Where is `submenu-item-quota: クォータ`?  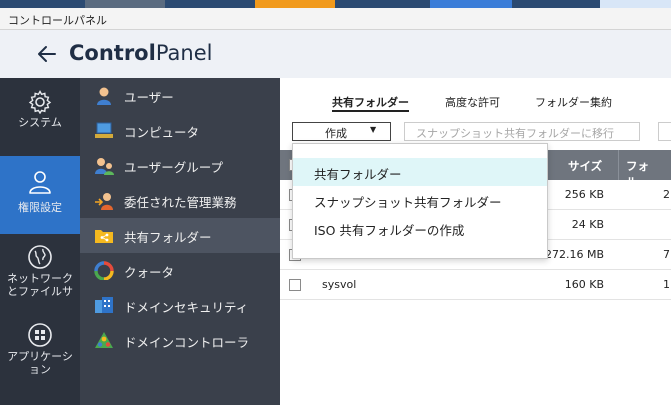
submenu-item-quota: クォータ is located at coordinates (180, 270).